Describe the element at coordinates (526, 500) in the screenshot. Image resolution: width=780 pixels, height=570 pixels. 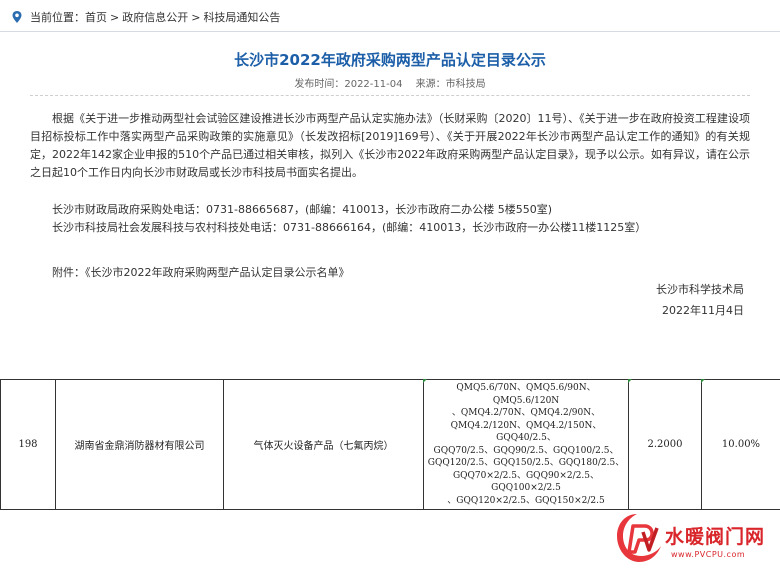
I see `model-line: 、GQQ120×2/2.5、GQQ150×2/2.5` at that location.